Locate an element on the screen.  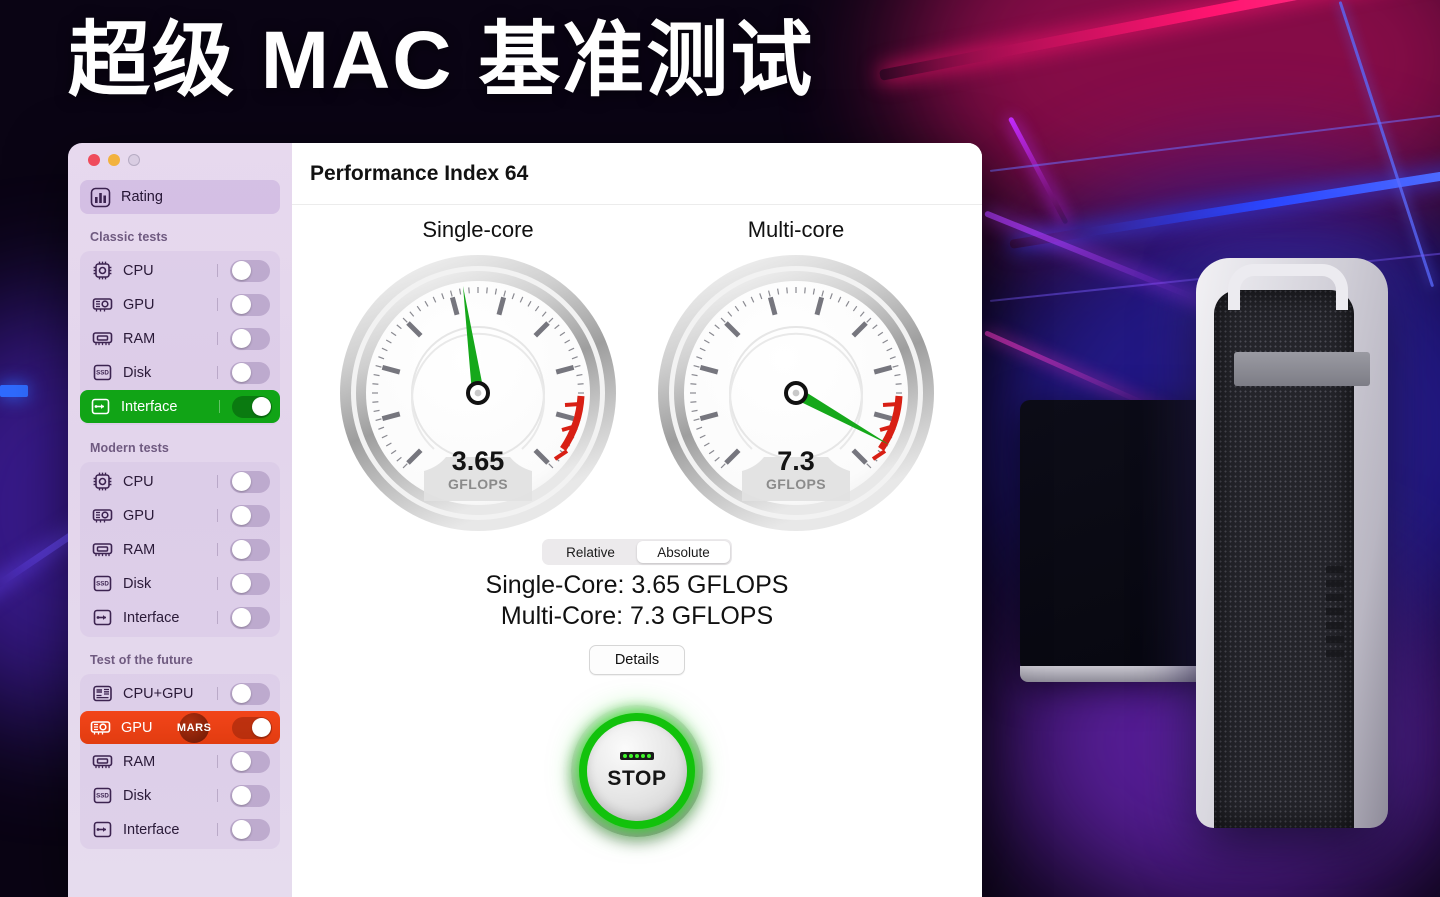
mars-badge: MARS is located at coordinates (194, 727).